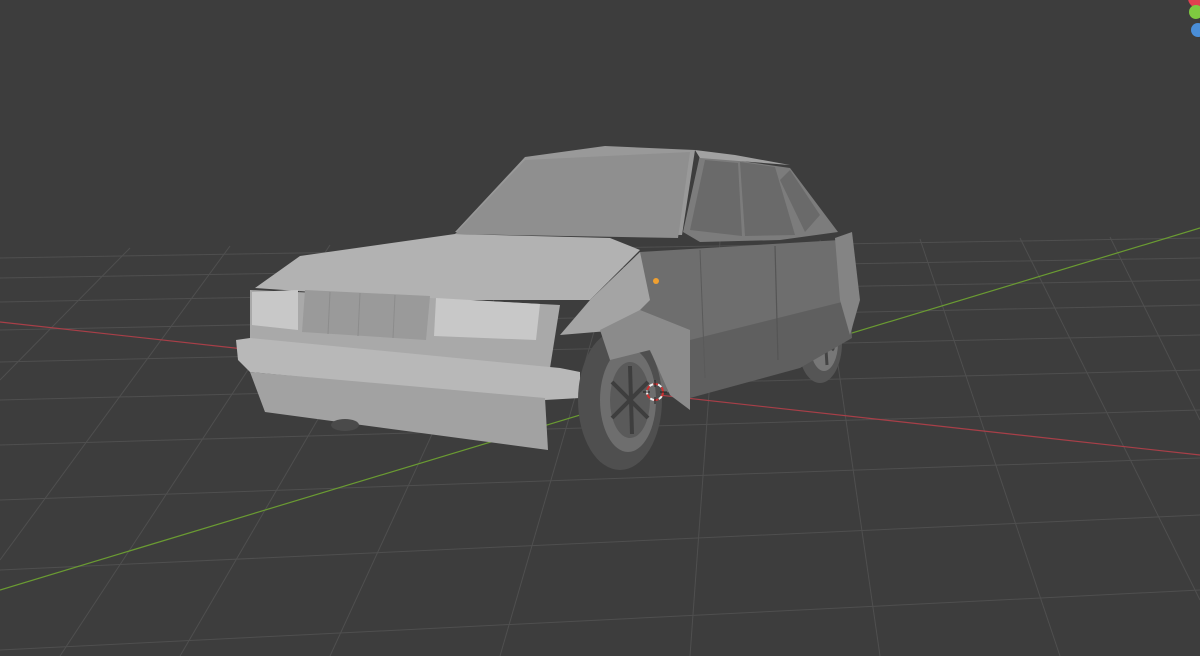 Image resolution: width=1200 pixels, height=656 pixels. What do you see at coordinates (275, 310) in the screenshot?
I see `left-headlight` at bounding box center [275, 310].